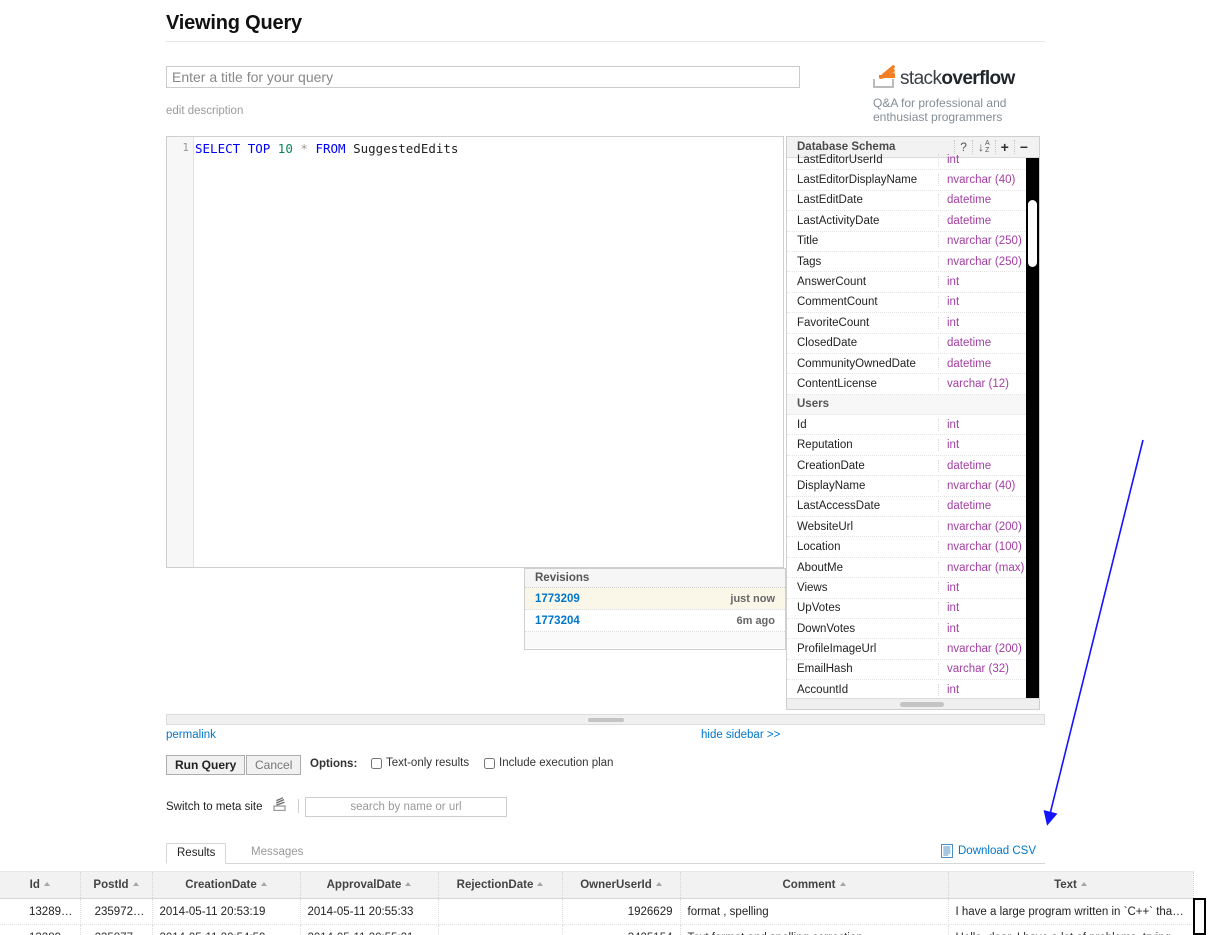  I want to click on download-csv-link: Download CSV, so click(988, 851).